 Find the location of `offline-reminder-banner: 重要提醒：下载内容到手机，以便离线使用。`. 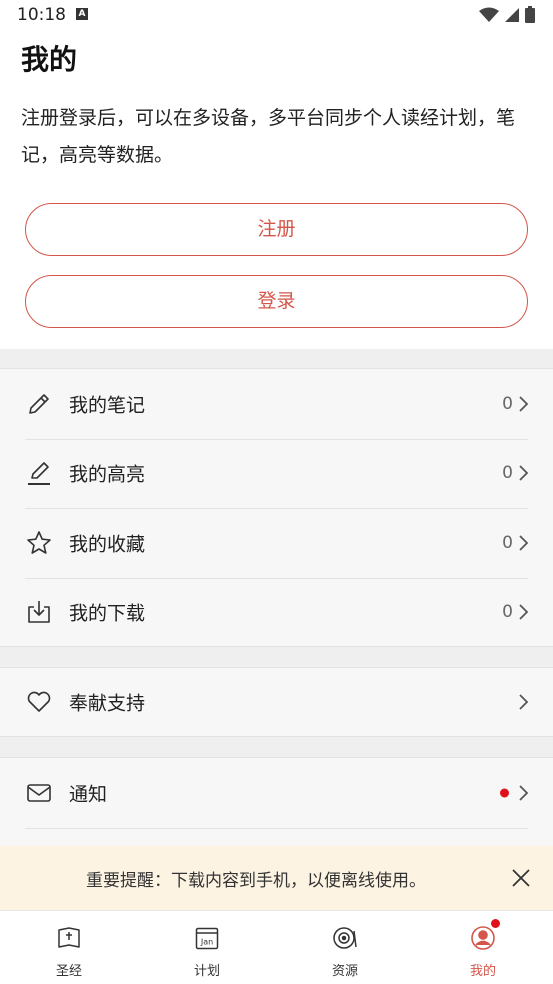

offline-reminder-banner: 重要提醒：下载内容到手机，以便离线使用。 is located at coordinates (276, 878).